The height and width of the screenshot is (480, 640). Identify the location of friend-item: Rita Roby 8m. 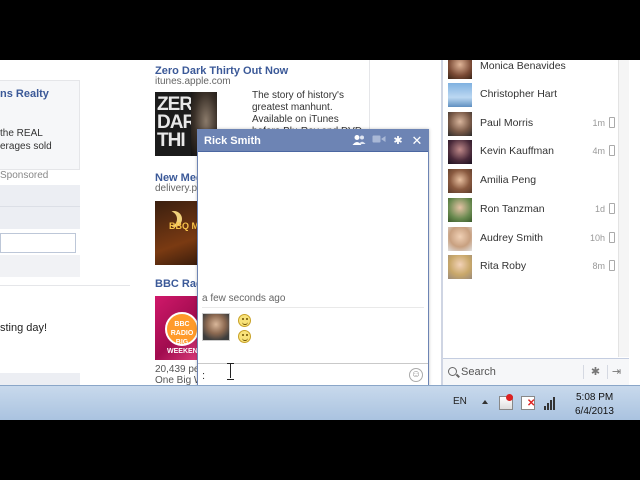
(536, 267).